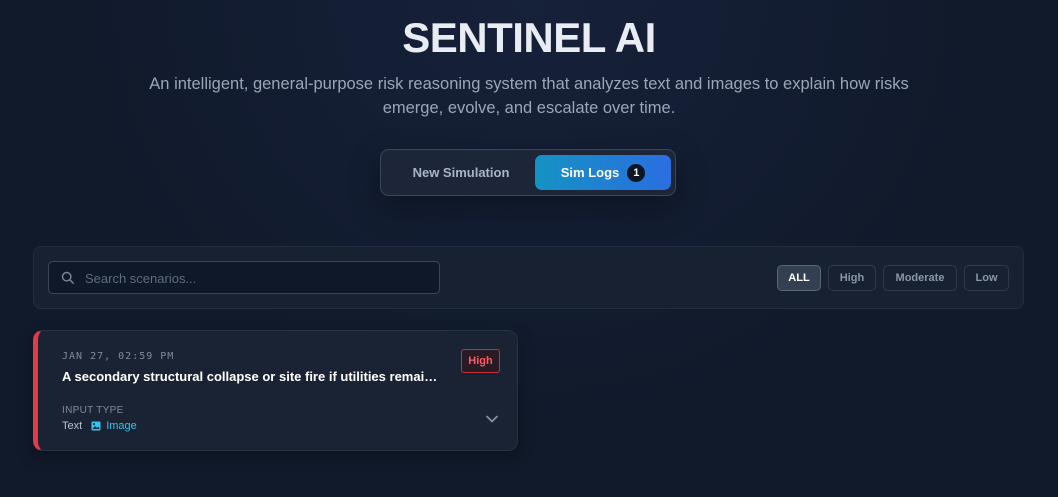  I want to click on tab-sim-logs-label: Sim Logs, so click(590, 172).